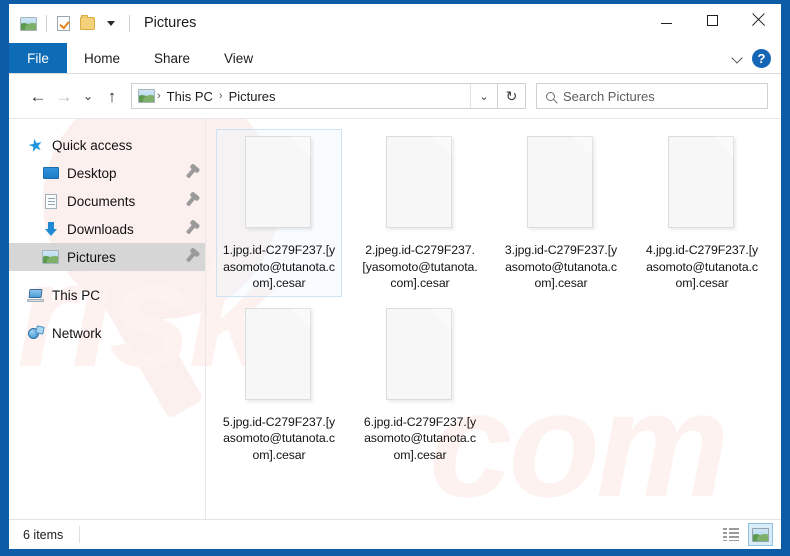  What do you see at coordinates (395, 58) in the screenshot?
I see `ribbon-tabs: File Home Share View ?` at bounding box center [395, 58].